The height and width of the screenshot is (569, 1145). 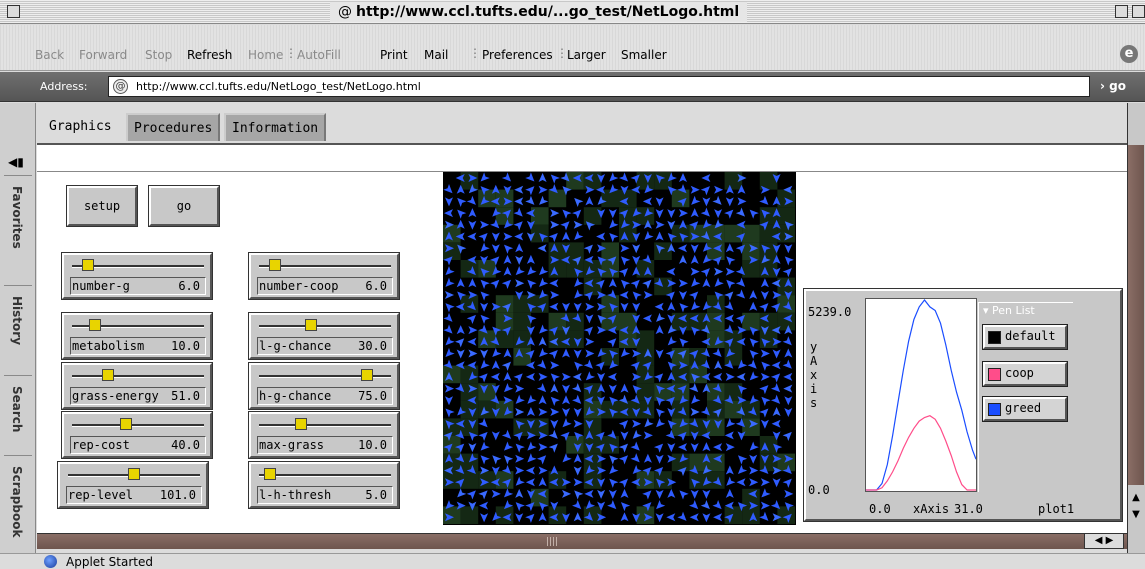 I want to click on scroll-arrows-icon: ◀ ▶, so click(x=1104, y=541).